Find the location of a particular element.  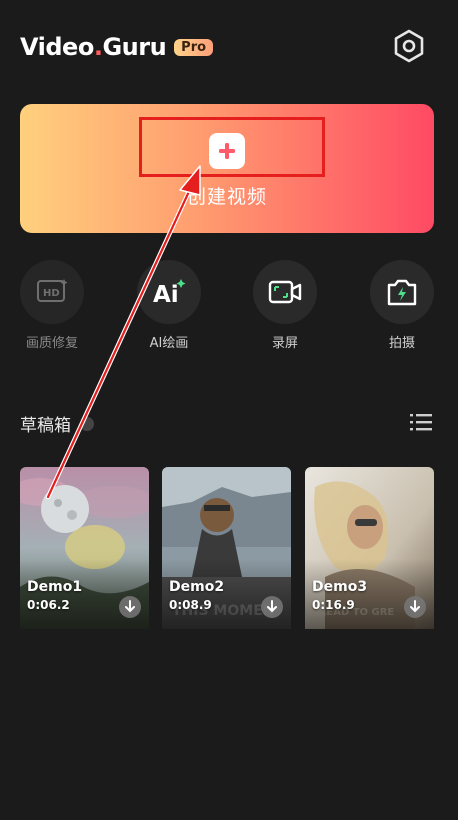

drafts-help-icon is located at coordinates (87, 424).